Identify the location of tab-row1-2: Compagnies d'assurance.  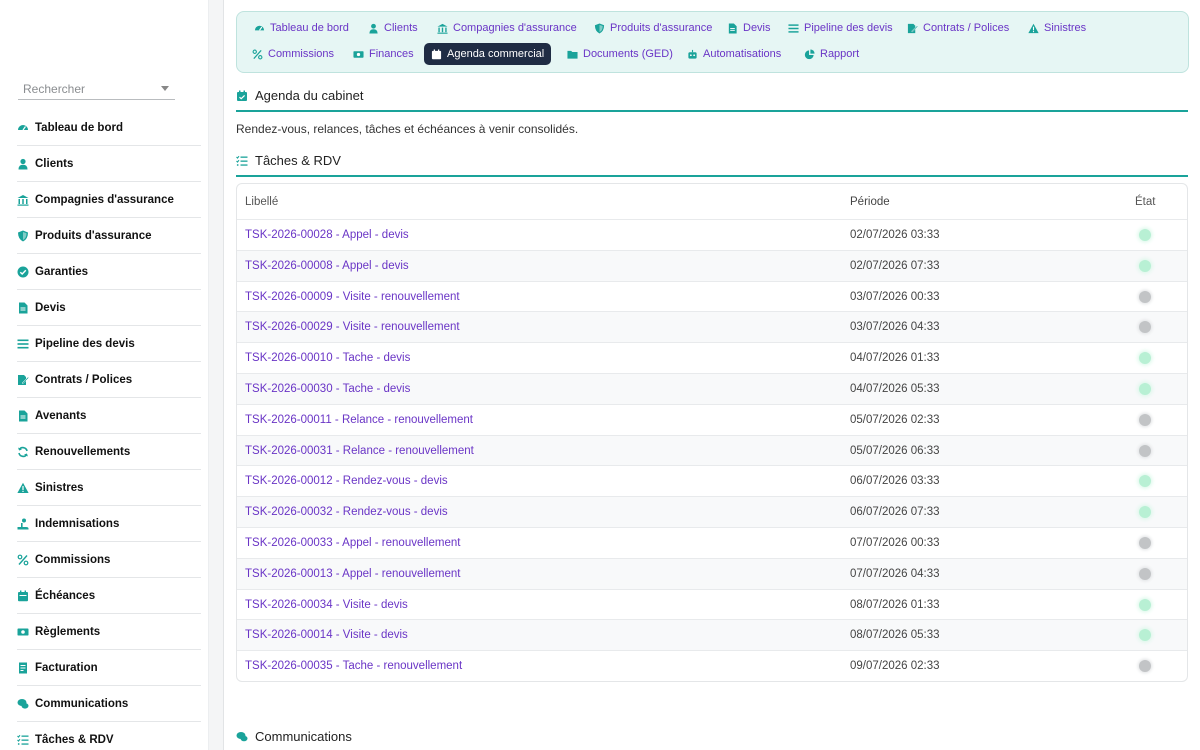
(507, 28).